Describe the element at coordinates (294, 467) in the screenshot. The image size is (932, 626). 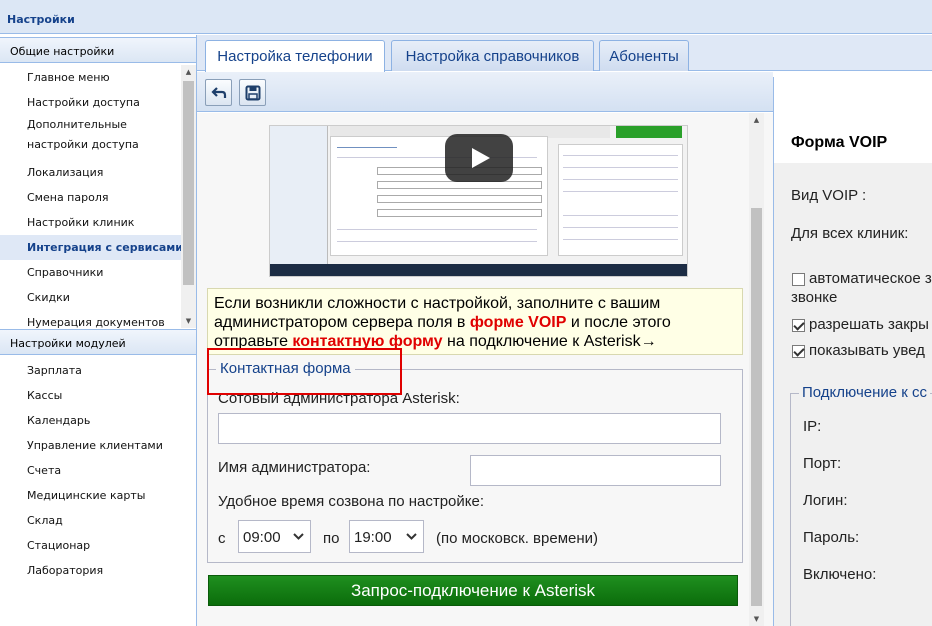
I see `admin-name-label: Имя администратора:` at that location.